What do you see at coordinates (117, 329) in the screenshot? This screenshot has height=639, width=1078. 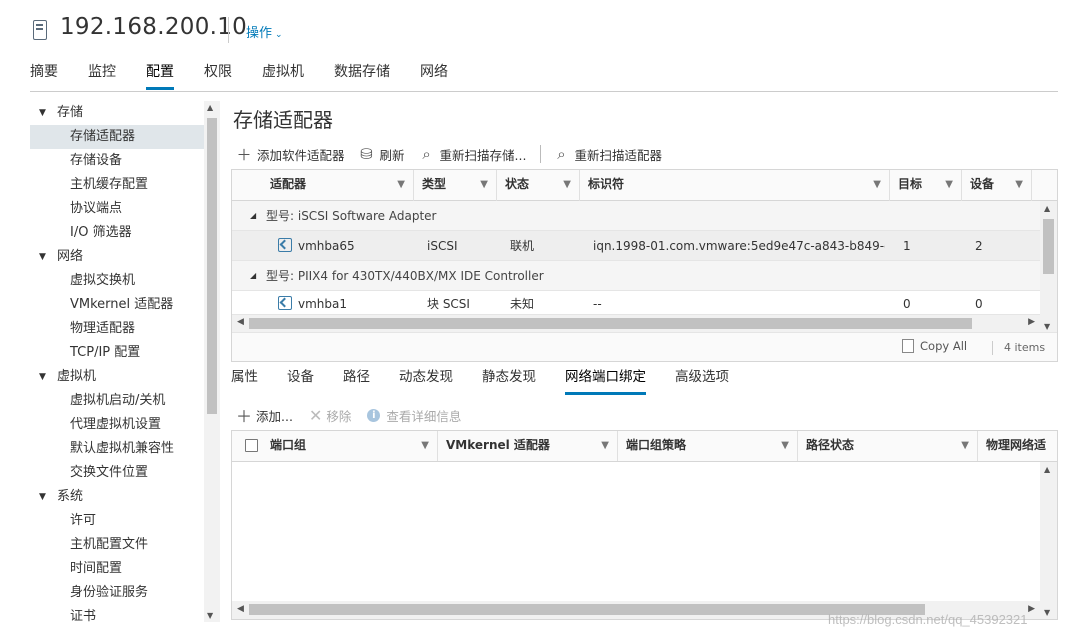 I see `nav-item-physical-adapters: 物理适配器` at bounding box center [117, 329].